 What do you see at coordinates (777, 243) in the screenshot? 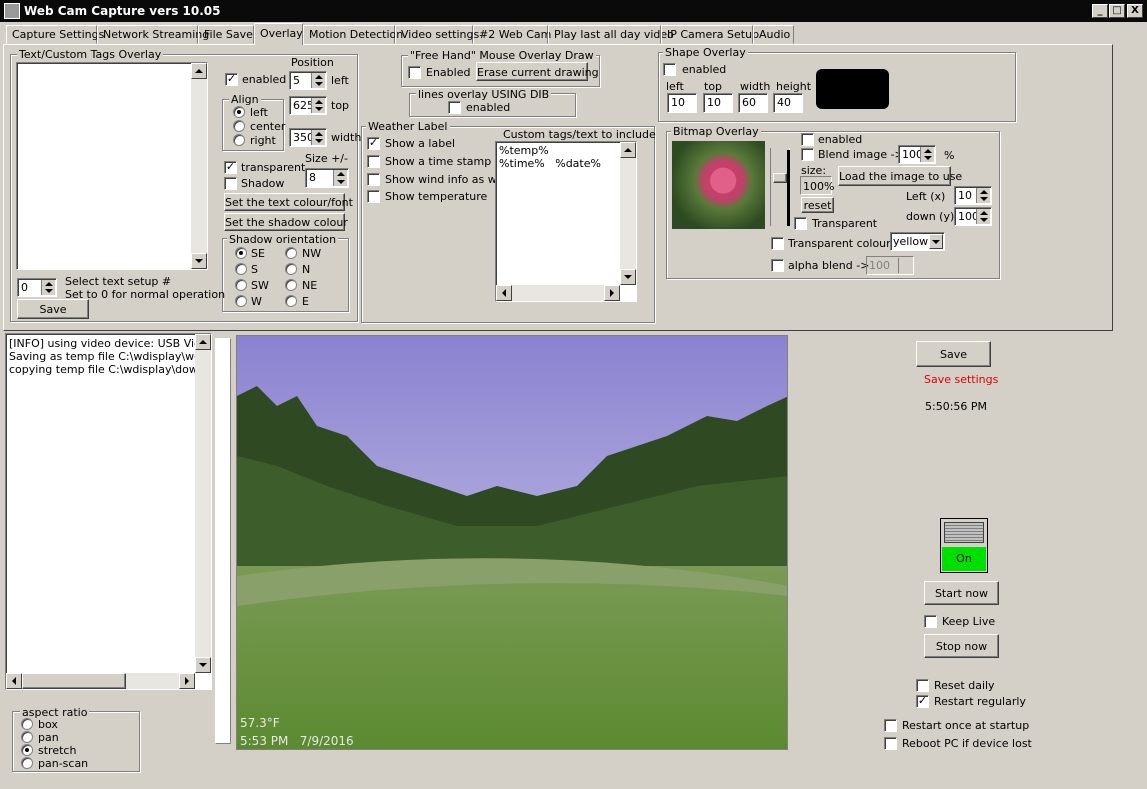
I see `transparent-colour-checkbox` at bounding box center [777, 243].